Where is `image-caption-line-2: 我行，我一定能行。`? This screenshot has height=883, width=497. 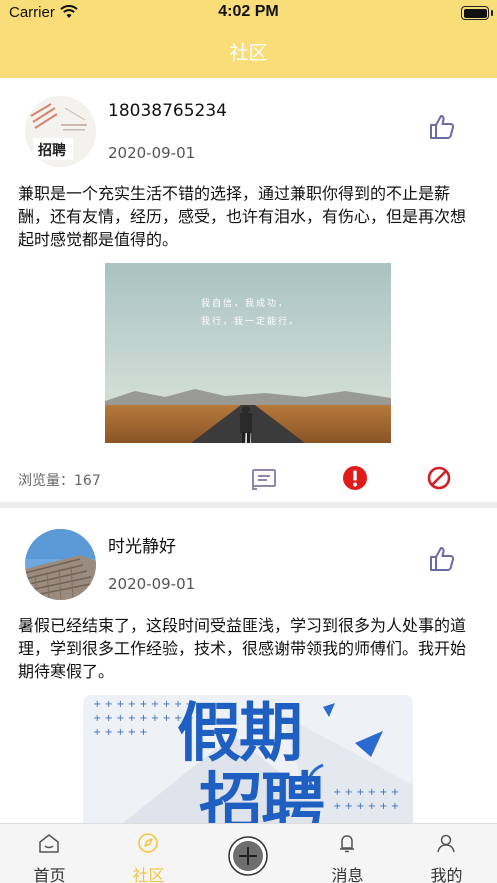 image-caption-line-2: 我行，我一定能行。 is located at coordinates (251, 322).